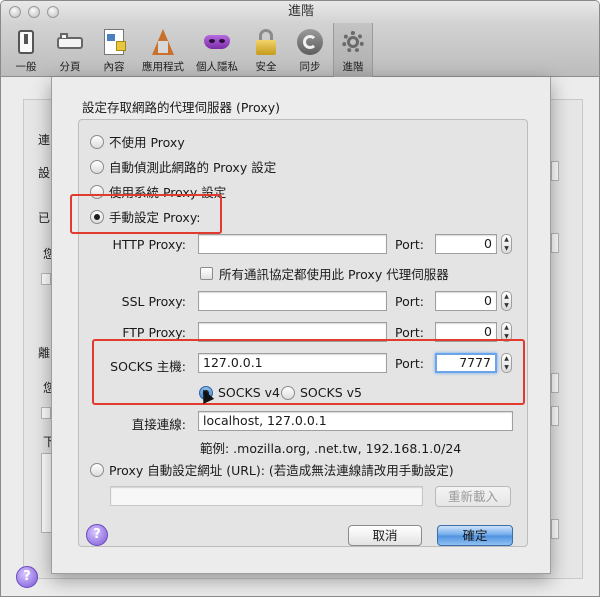  What do you see at coordinates (385, 535) in the screenshot?
I see `cancel-button: 取消` at bounding box center [385, 535].